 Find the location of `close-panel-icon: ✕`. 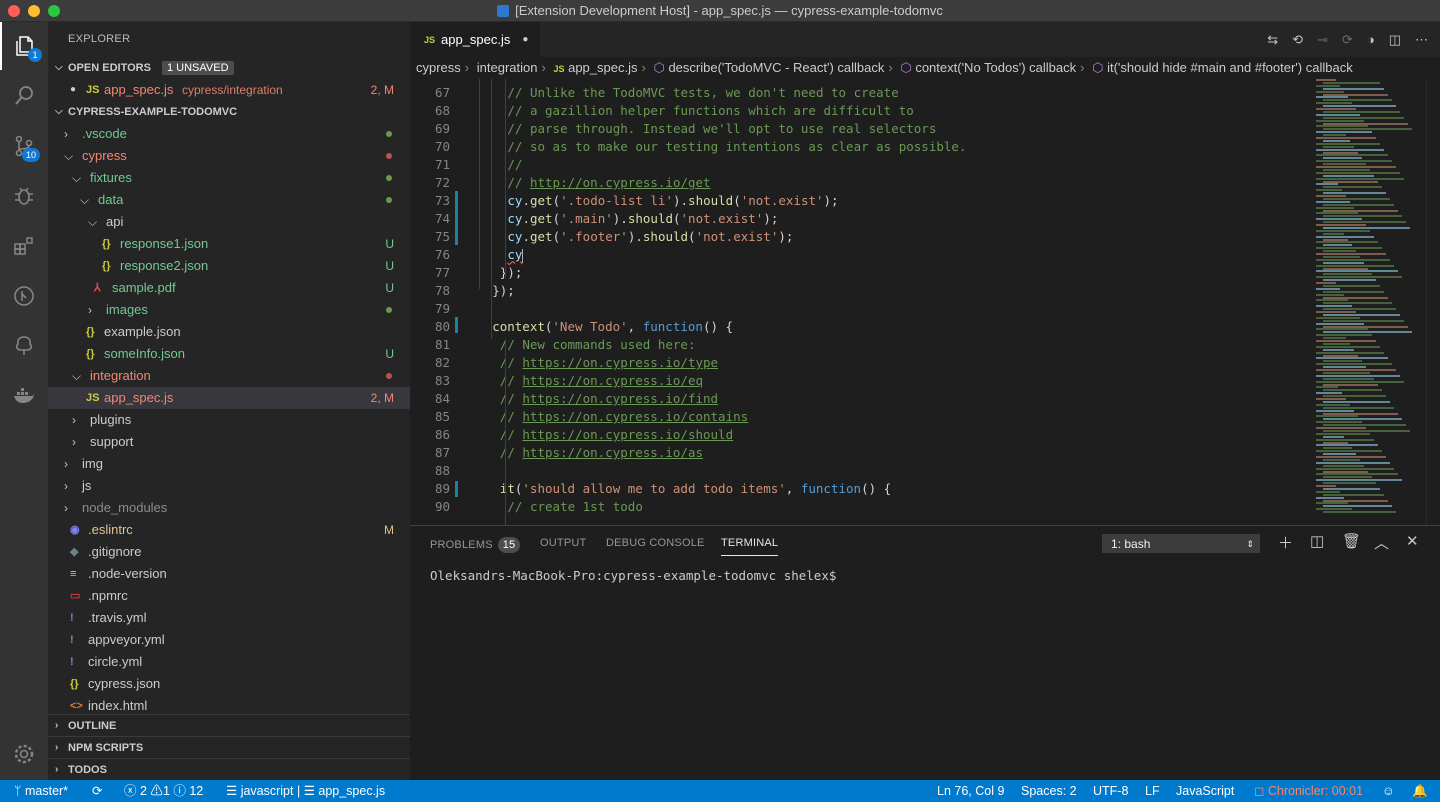

close-panel-icon: ✕ is located at coordinates (1412, 541).